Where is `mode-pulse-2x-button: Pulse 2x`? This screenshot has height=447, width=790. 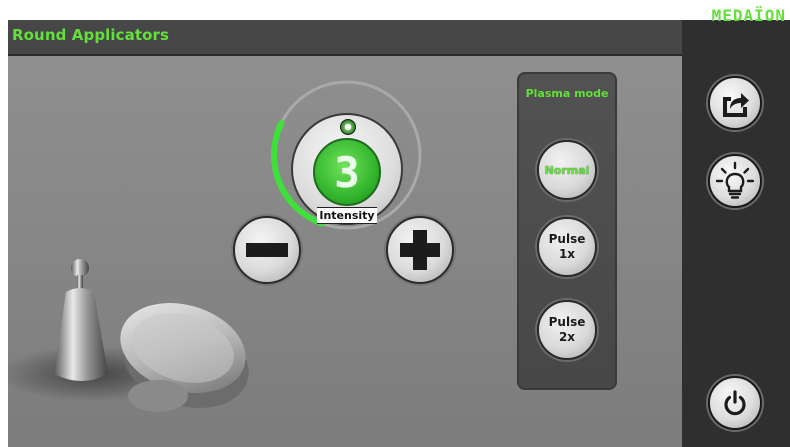 mode-pulse-2x-button: Pulse 2x is located at coordinates (567, 330).